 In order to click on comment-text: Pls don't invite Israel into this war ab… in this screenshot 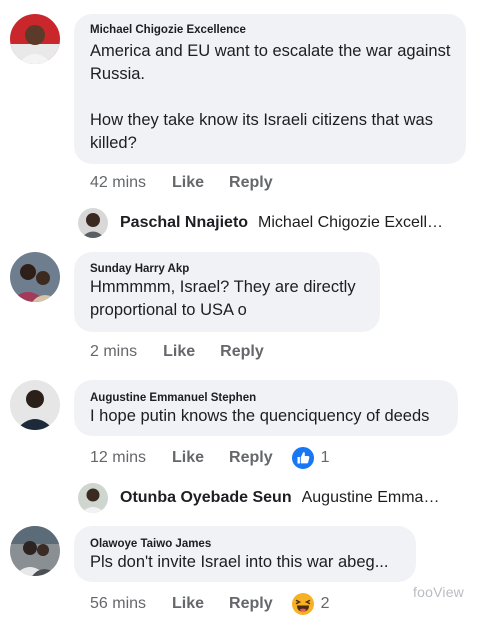, I will do `click(239, 562)`.